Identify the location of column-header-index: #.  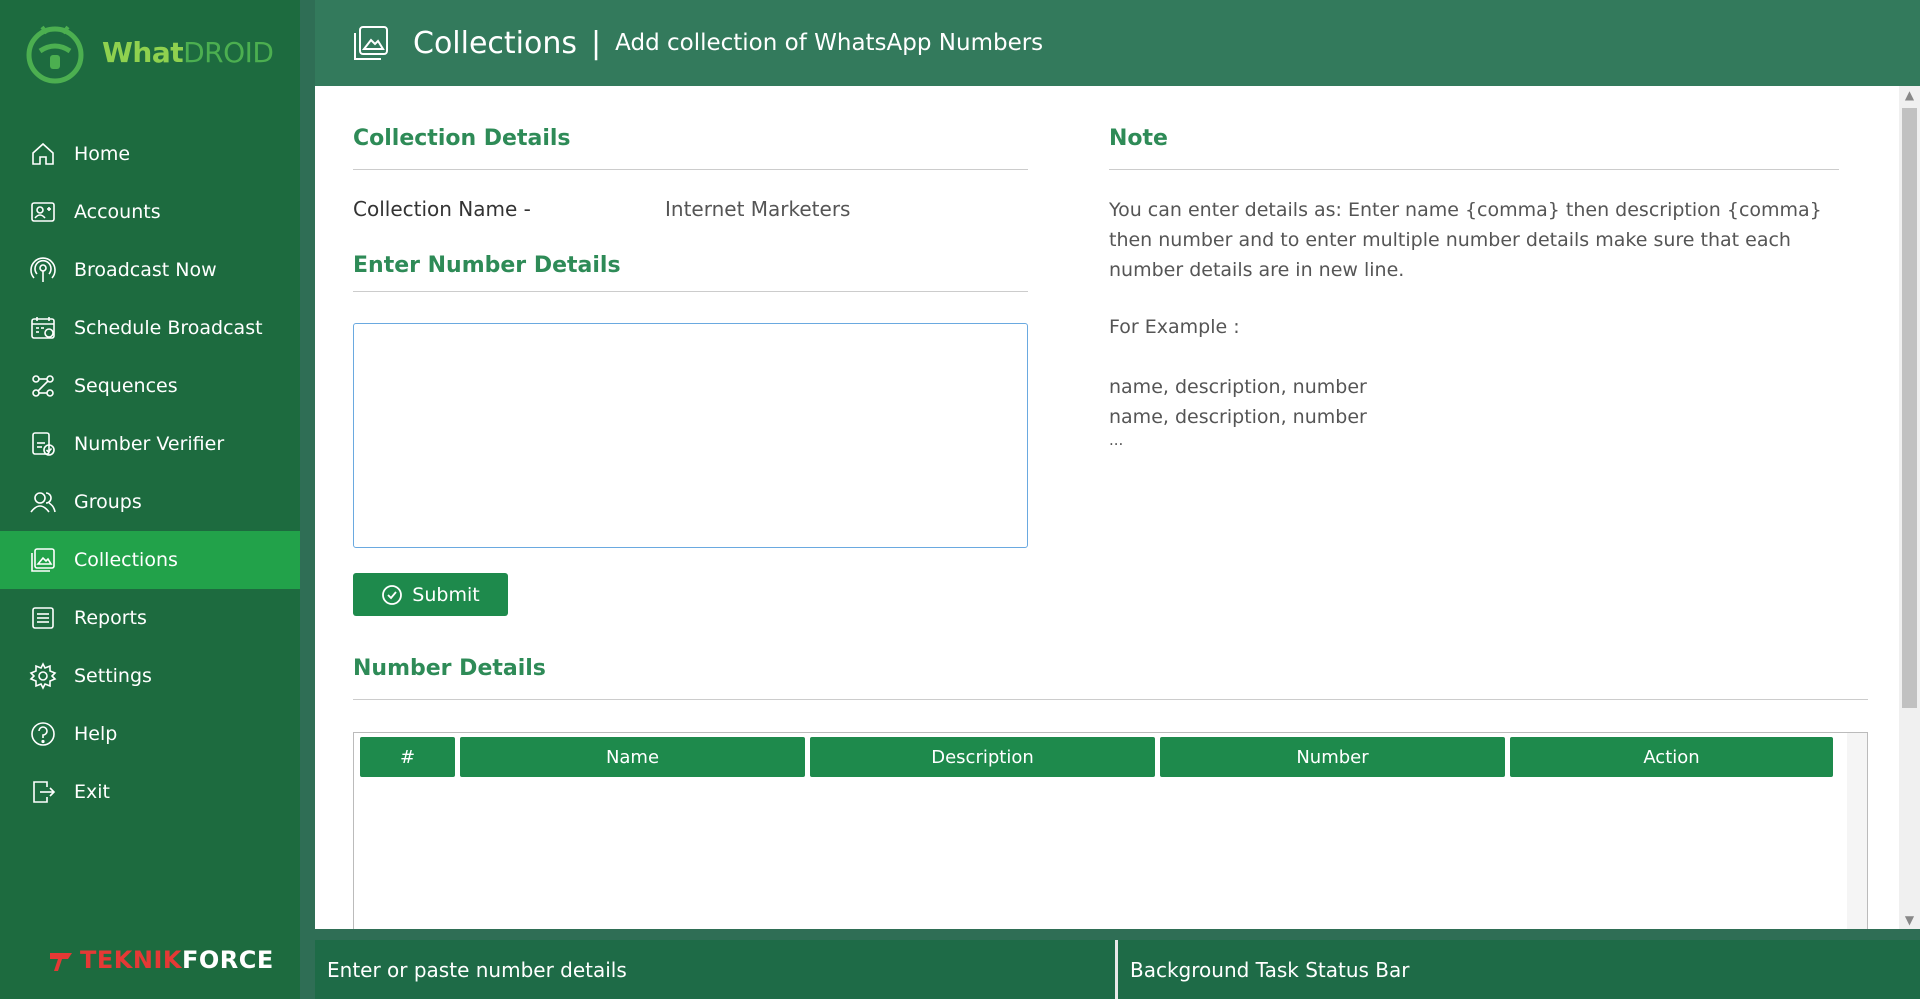
(407, 757).